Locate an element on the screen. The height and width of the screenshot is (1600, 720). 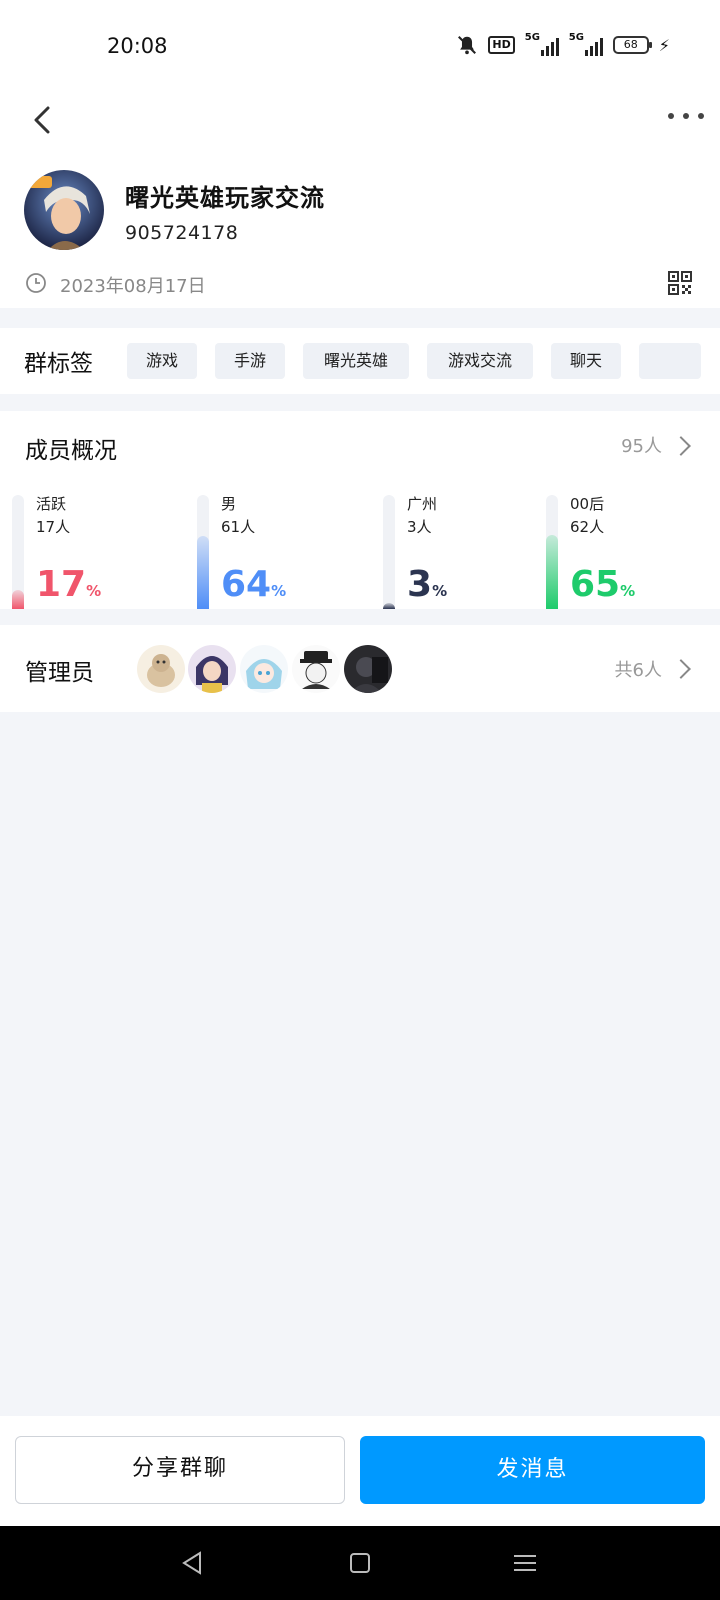
admins-section: 管理员 共6人 is located at coordinates (360, 668).